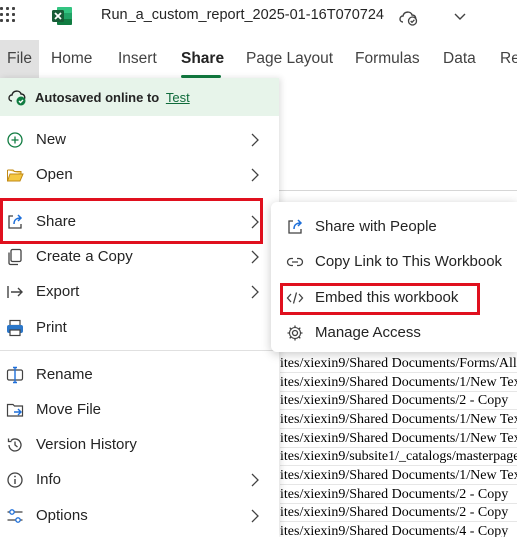 The width and height of the screenshot is (517, 537). What do you see at coordinates (139, 350) in the screenshot?
I see `menu-divider` at bounding box center [139, 350].